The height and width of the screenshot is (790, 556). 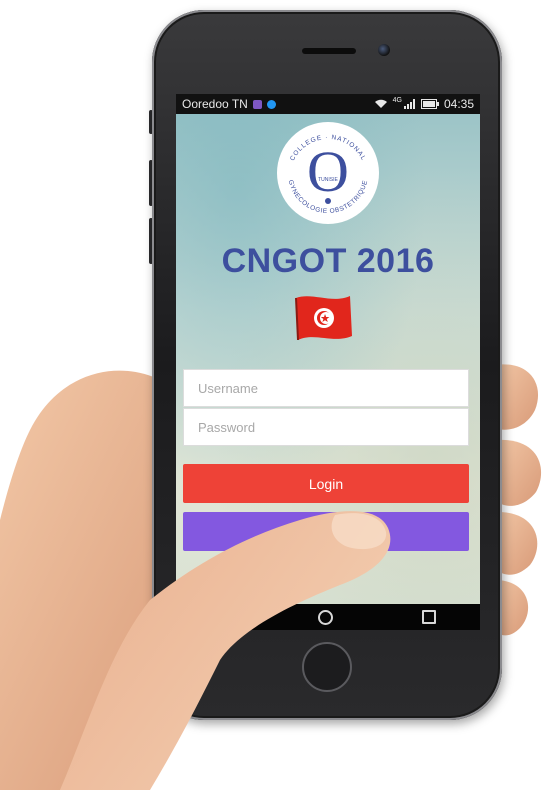 What do you see at coordinates (380, 103) in the screenshot?
I see `wifi-icon` at bounding box center [380, 103].